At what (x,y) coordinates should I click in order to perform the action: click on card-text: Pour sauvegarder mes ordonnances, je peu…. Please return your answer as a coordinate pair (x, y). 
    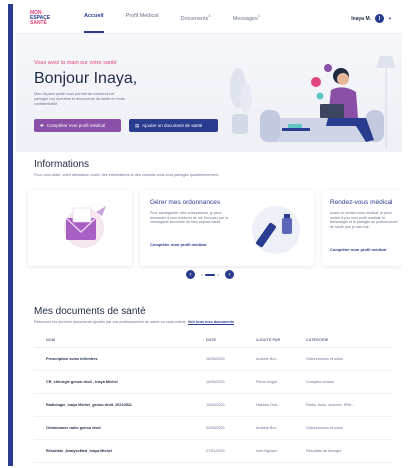
    Looking at the image, I should click on (189, 218).